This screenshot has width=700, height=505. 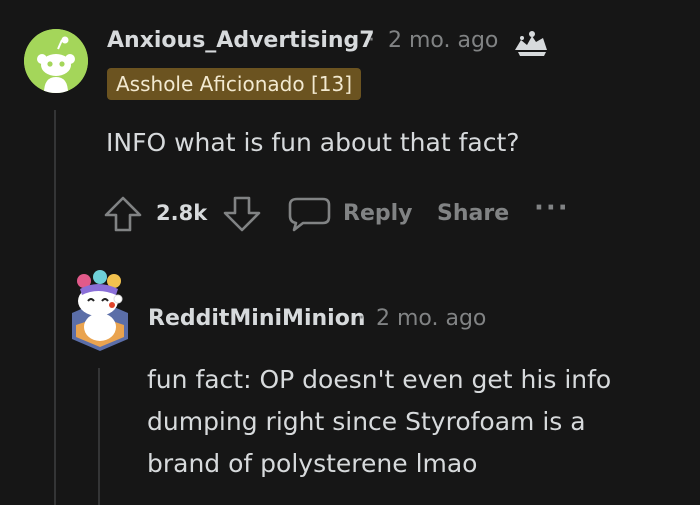 I want to click on downvote-arrow-icon, so click(x=242, y=214).